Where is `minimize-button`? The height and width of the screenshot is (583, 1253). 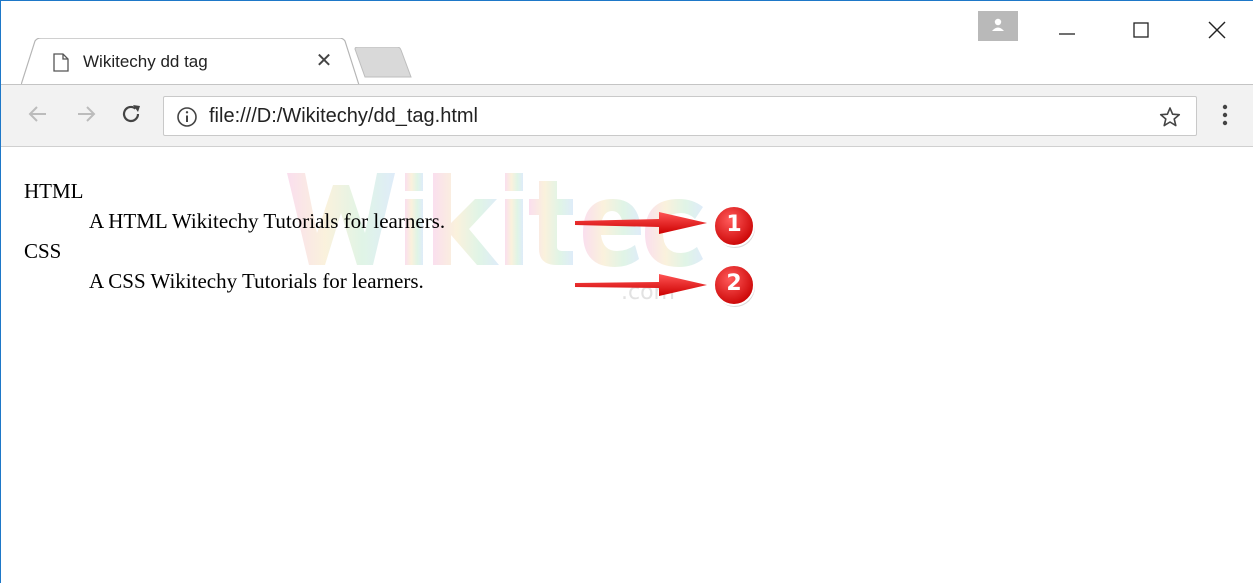 minimize-button is located at coordinates (1067, 29).